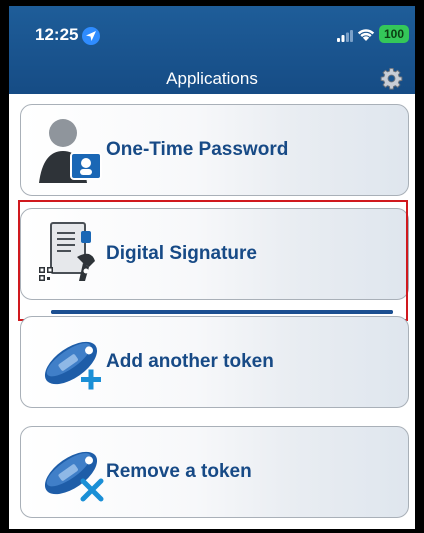  Describe the element at coordinates (179, 471) in the screenshot. I see `app-label: Remove a token` at that location.